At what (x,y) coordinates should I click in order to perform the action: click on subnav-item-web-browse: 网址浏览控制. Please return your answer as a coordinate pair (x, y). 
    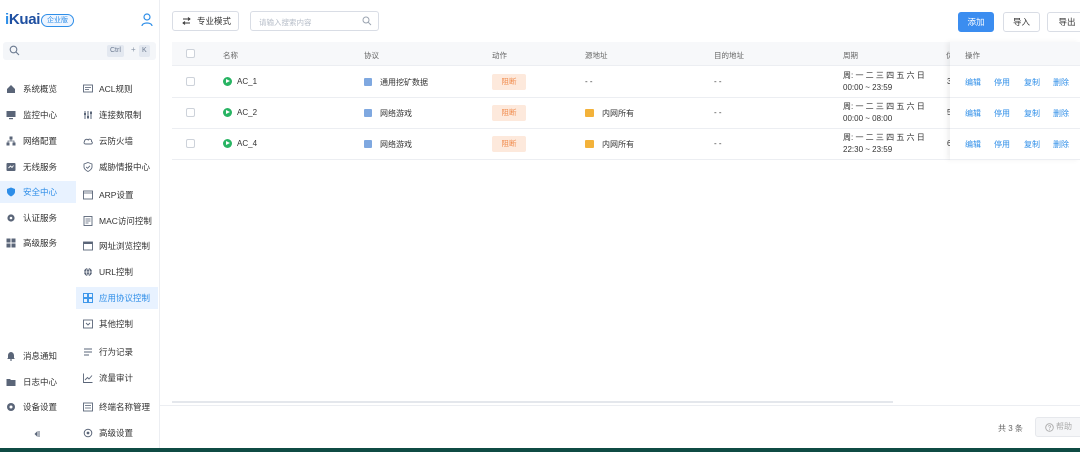
    Looking at the image, I should click on (117, 246).